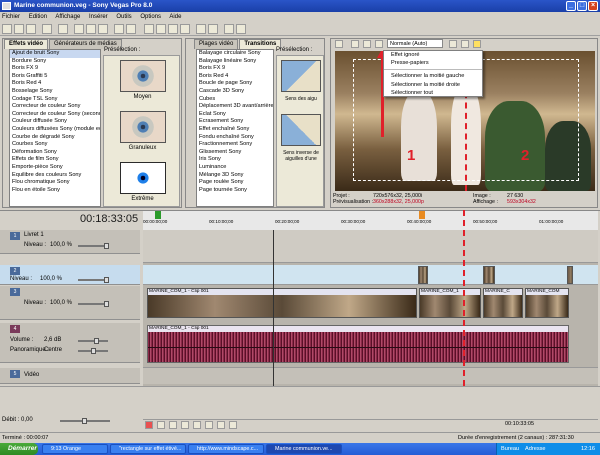 This screenshot has height=455, width=600. I want to click on menu-item-clipboard: Presse-papiers, so click(433, 63).